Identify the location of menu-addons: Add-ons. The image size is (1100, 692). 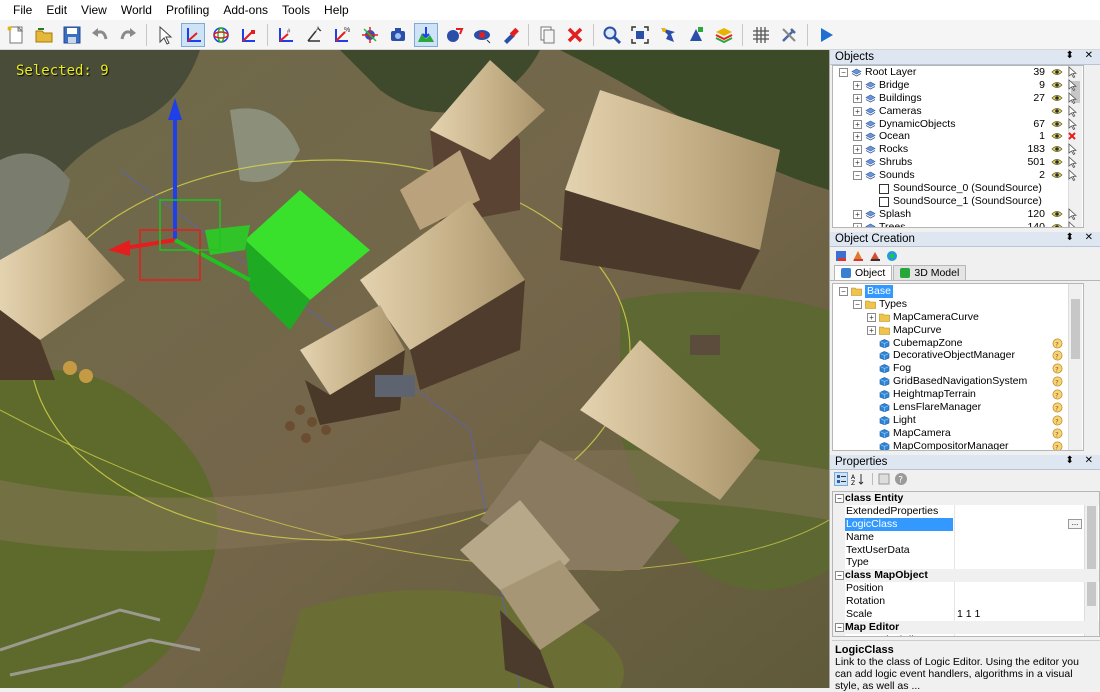
(245, 10).